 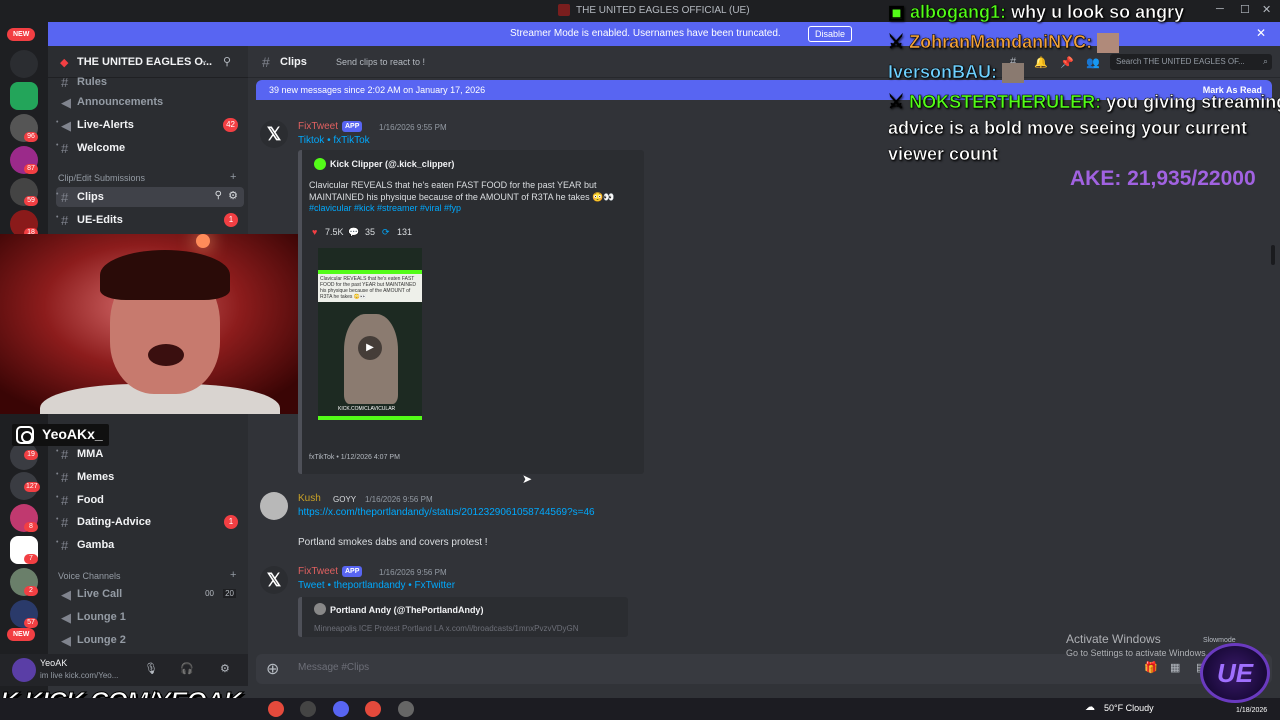 What do you see at coordinates (150, 125) in the screenshot?
I see `channel-live-alerts: • ◀ Live-Alerts 42` at bounding box center [150, 125].